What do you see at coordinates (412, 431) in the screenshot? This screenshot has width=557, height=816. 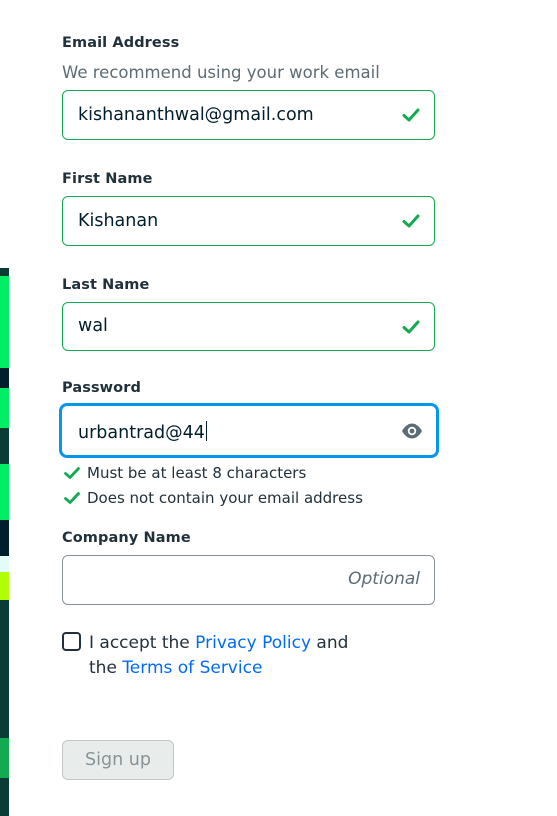 I see `eye-icon` at bounding box center [412, 431].